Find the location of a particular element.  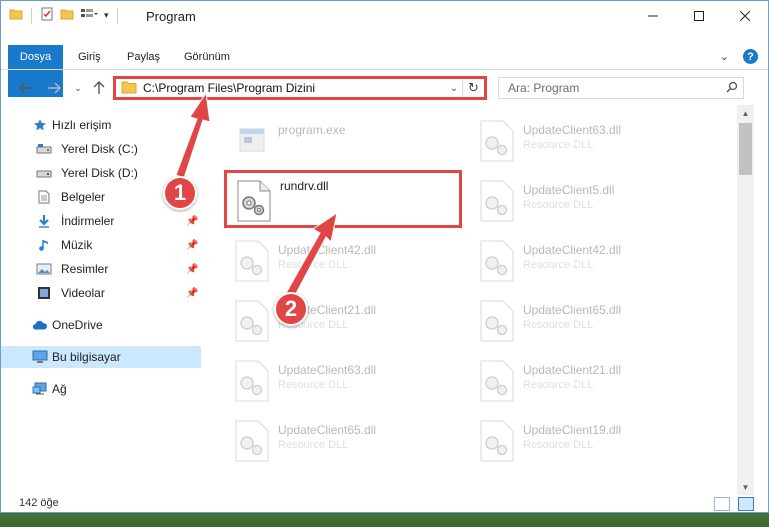

item-count: 142 öğe is located at coordinates (39, 503).